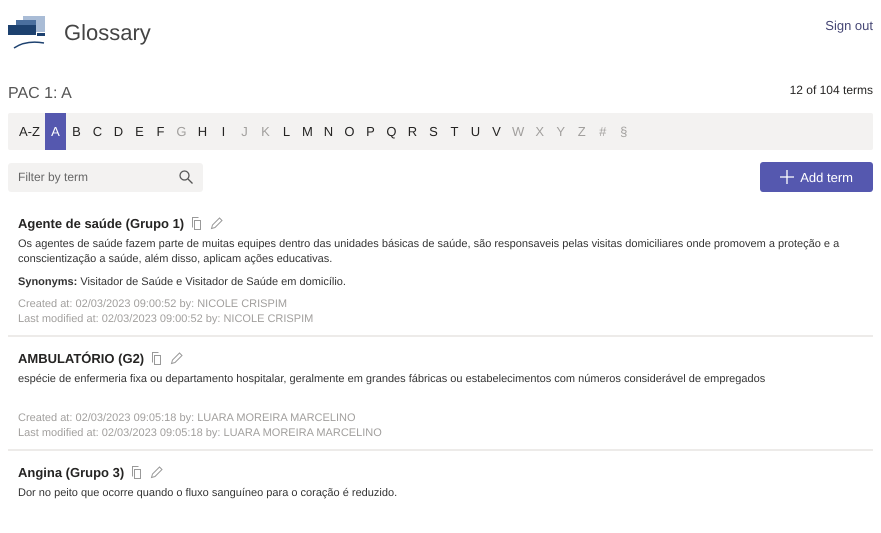 This screenshot has width=881, height=533. I want to click on search-field: Filter by term, so click(105, 177).